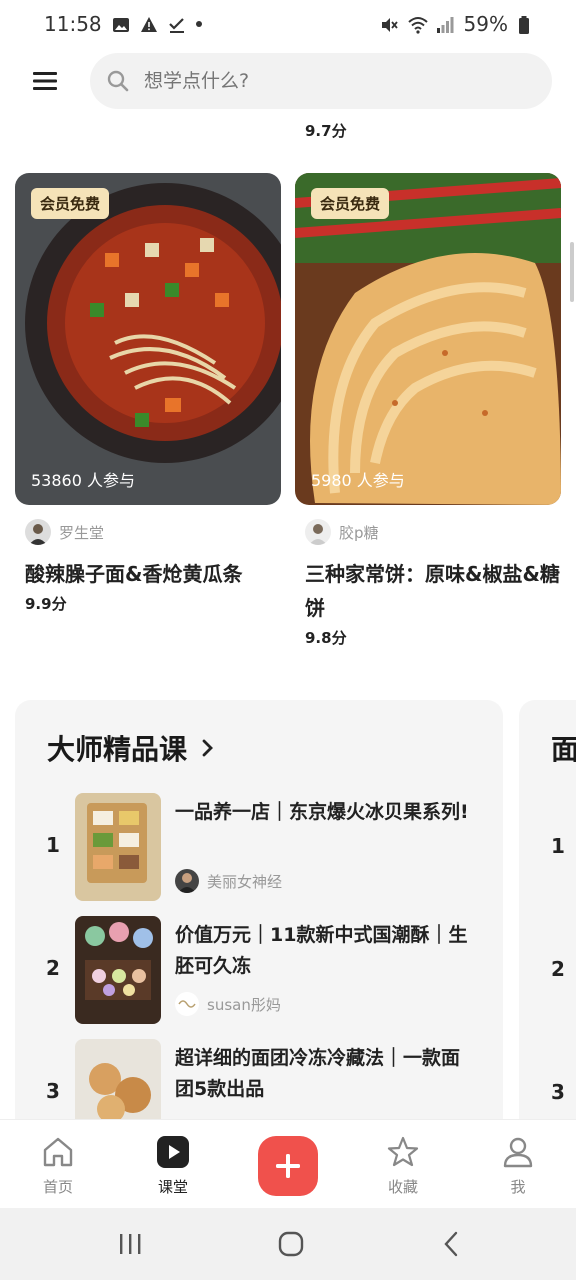 This screenshot has height=1280, width=576. I want to click on author-name: 罗生堂, so click(82, 532).